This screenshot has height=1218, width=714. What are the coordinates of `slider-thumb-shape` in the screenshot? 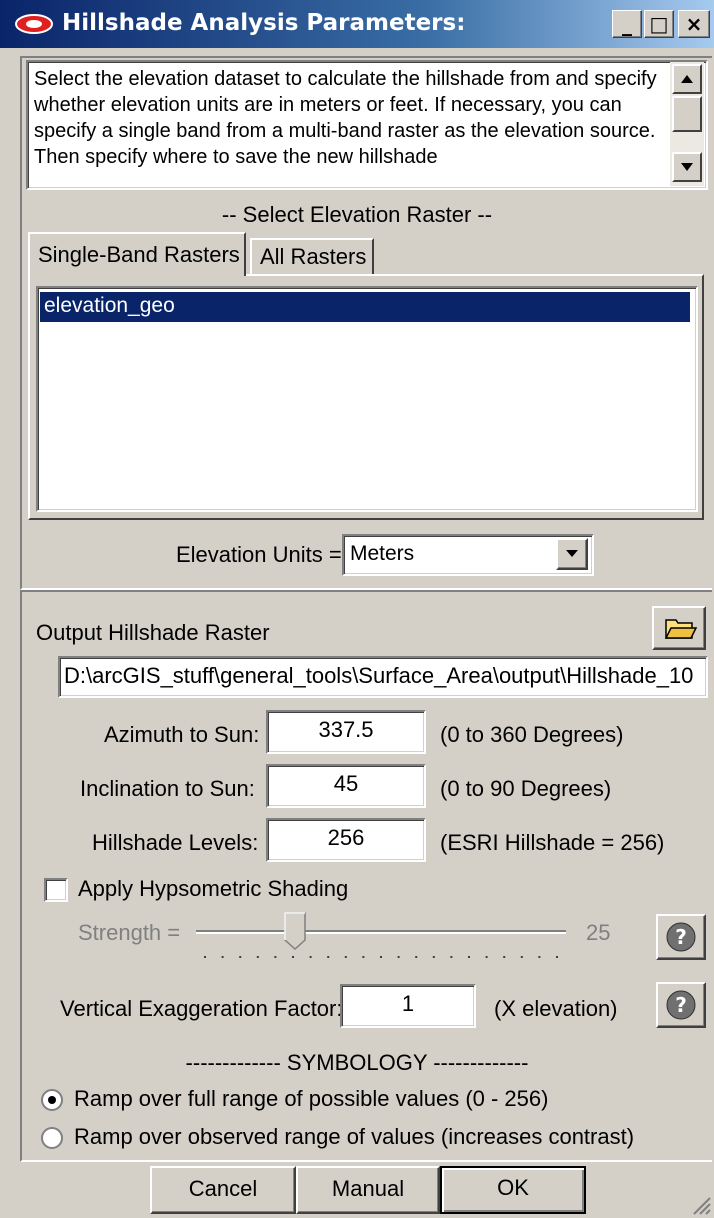 It's located at (295, 931).